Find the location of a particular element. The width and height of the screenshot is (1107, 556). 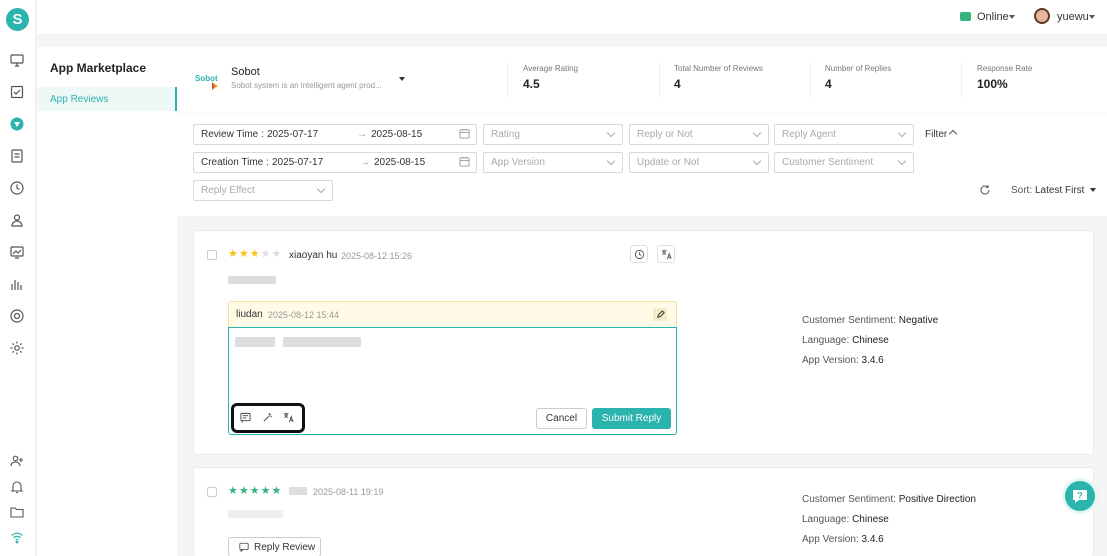

help-button: ? is located at coordinates (1080, 496).